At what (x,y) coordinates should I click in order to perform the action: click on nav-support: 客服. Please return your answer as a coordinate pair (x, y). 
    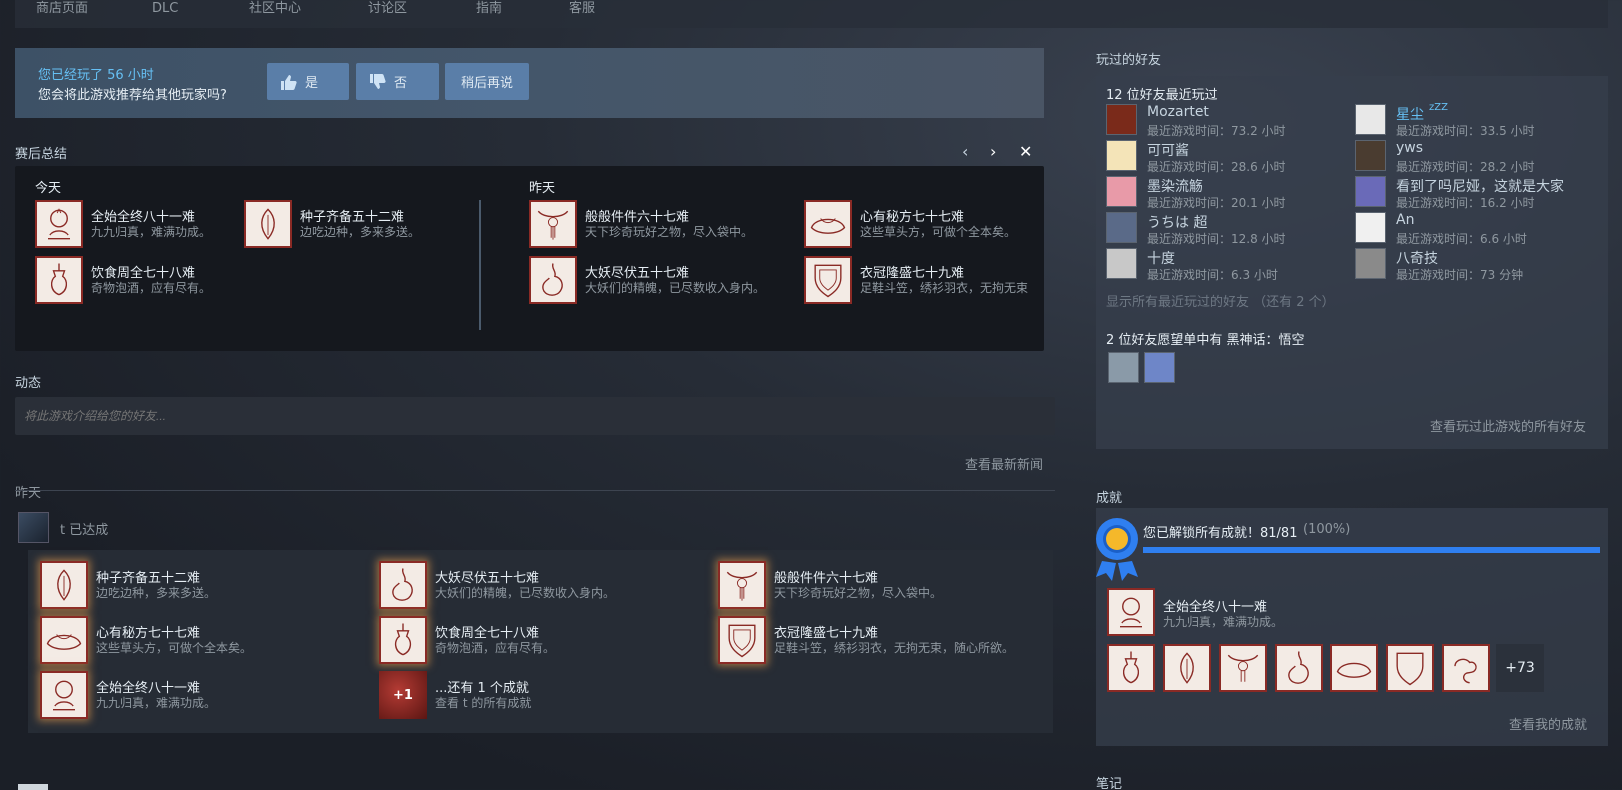
    Looking at the image, I should click on (582, 8).